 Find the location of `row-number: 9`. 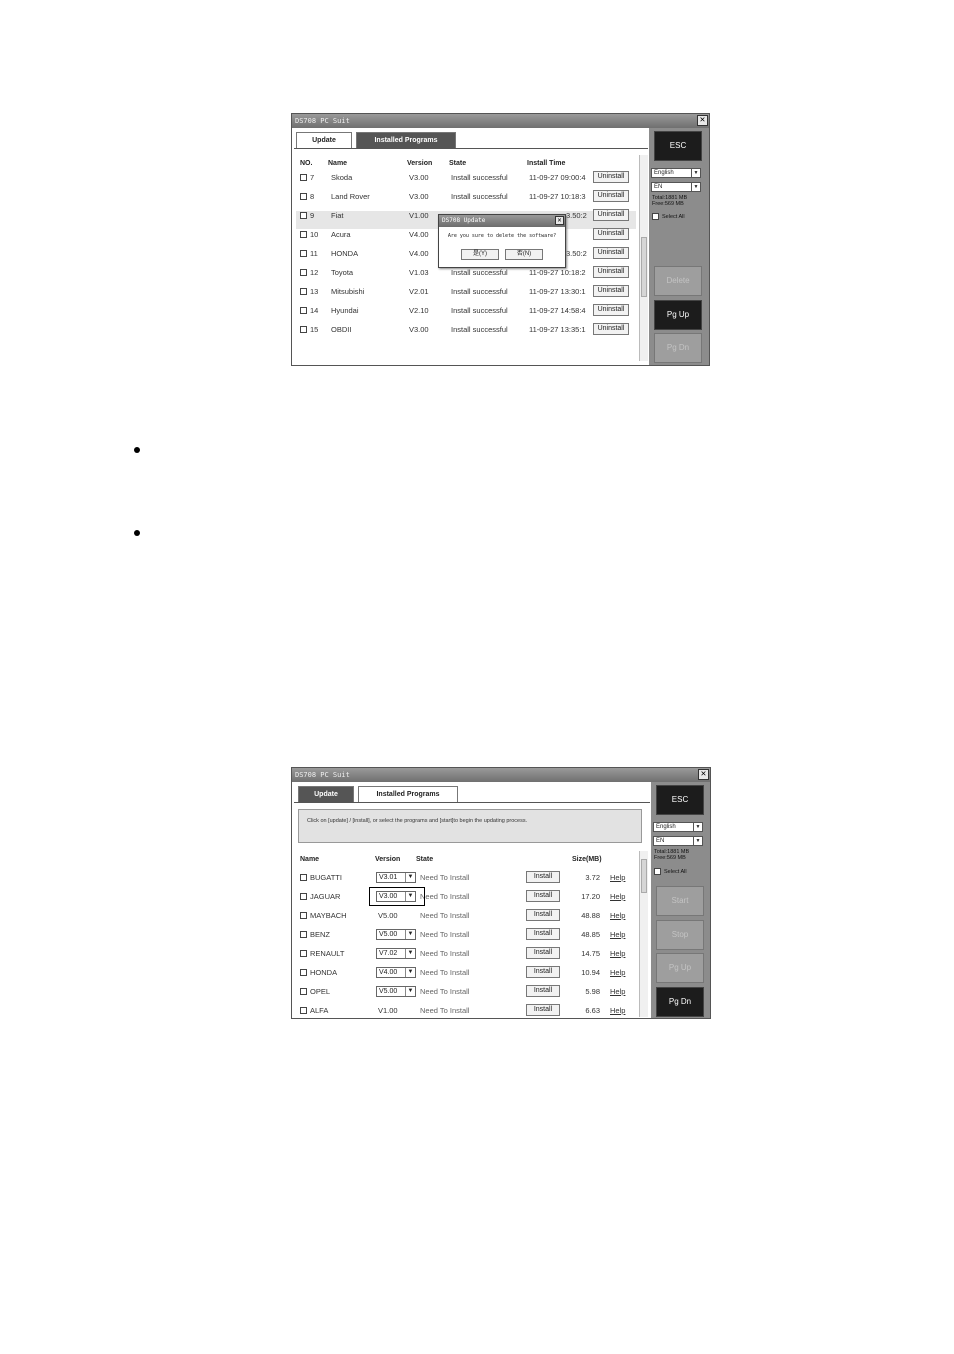

row-number: 9 is located at coordinates (312, 215).